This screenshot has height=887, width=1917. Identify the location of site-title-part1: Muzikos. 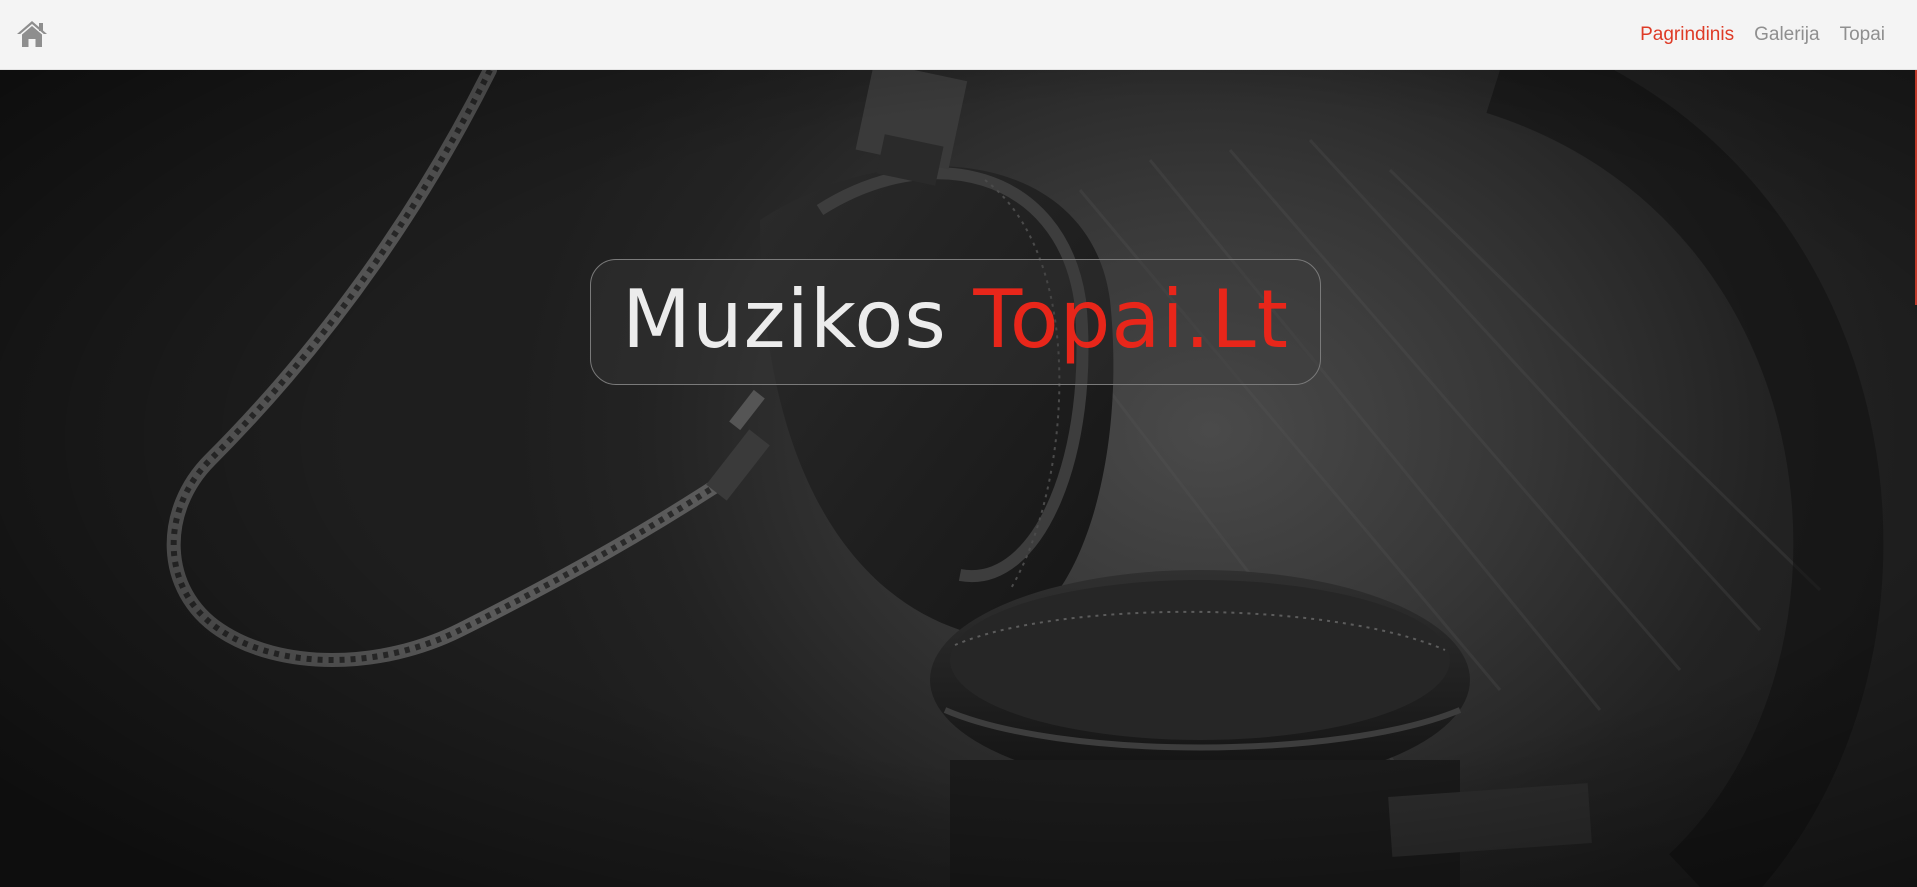
(784, 319).